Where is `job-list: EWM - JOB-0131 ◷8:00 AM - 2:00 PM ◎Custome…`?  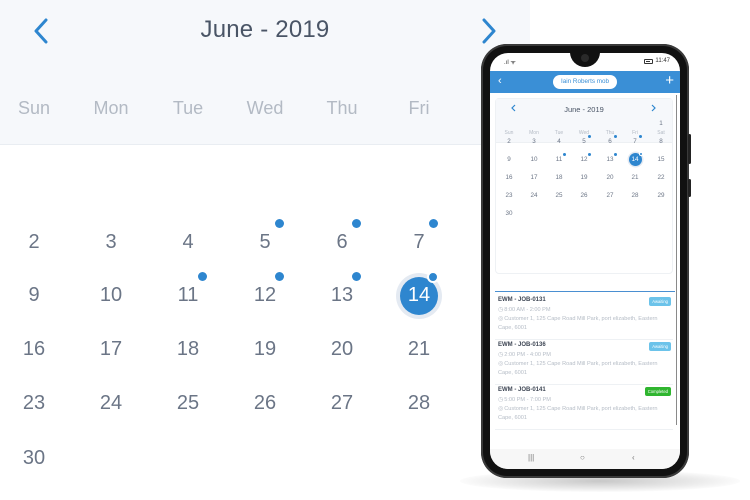
job-list: EWM - JOB-0131 ◷8:00 AM - 2:00 PM ◎Custome… is located at coordinates (584, 362).